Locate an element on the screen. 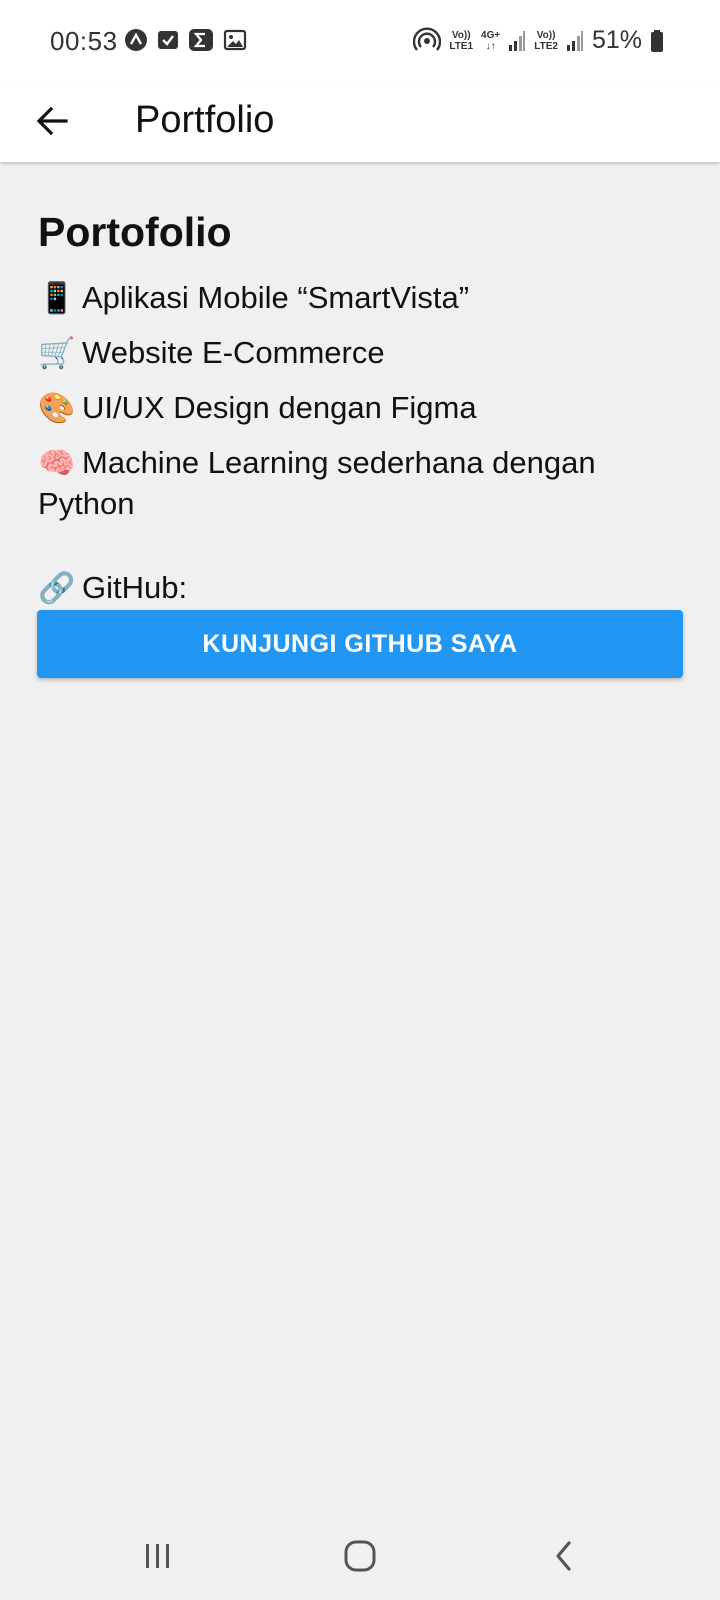  system-back-button is located at coordinates (564, 1556).